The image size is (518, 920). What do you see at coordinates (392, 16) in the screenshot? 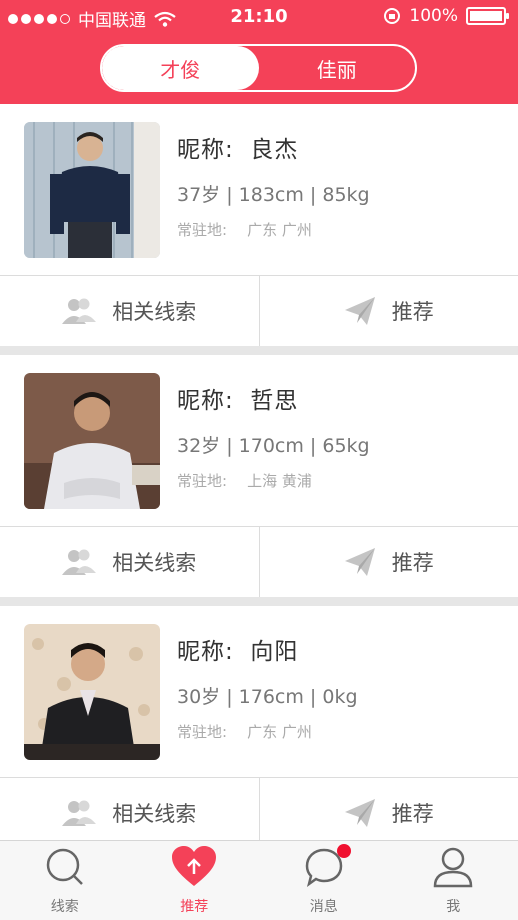
I see `orientation-lock-icon` at bounding box center [392, 16].